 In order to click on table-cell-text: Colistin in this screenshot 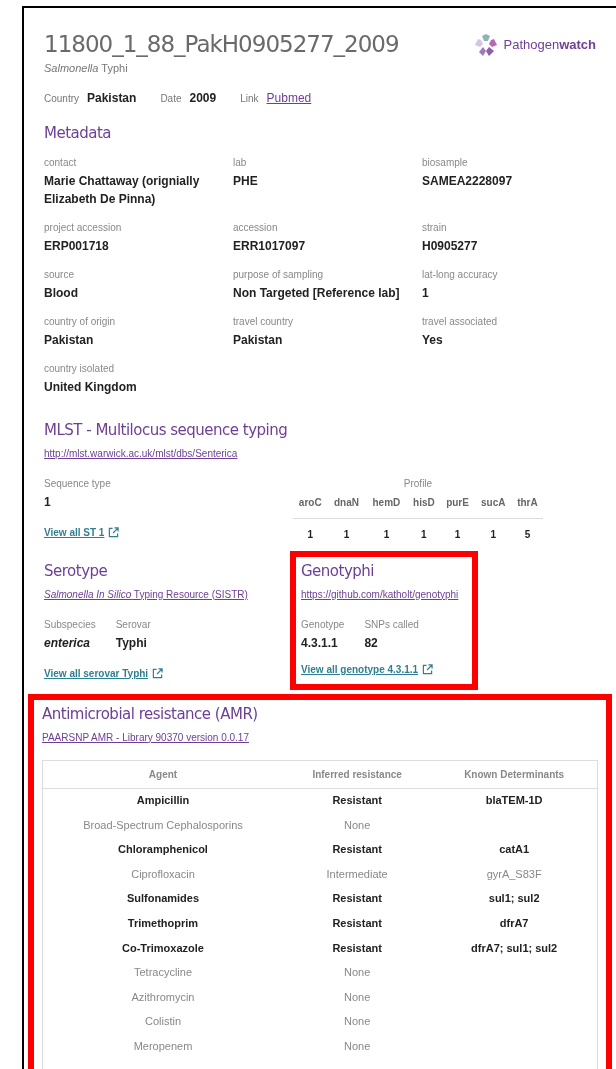, I will do `click(163, 1022)`.